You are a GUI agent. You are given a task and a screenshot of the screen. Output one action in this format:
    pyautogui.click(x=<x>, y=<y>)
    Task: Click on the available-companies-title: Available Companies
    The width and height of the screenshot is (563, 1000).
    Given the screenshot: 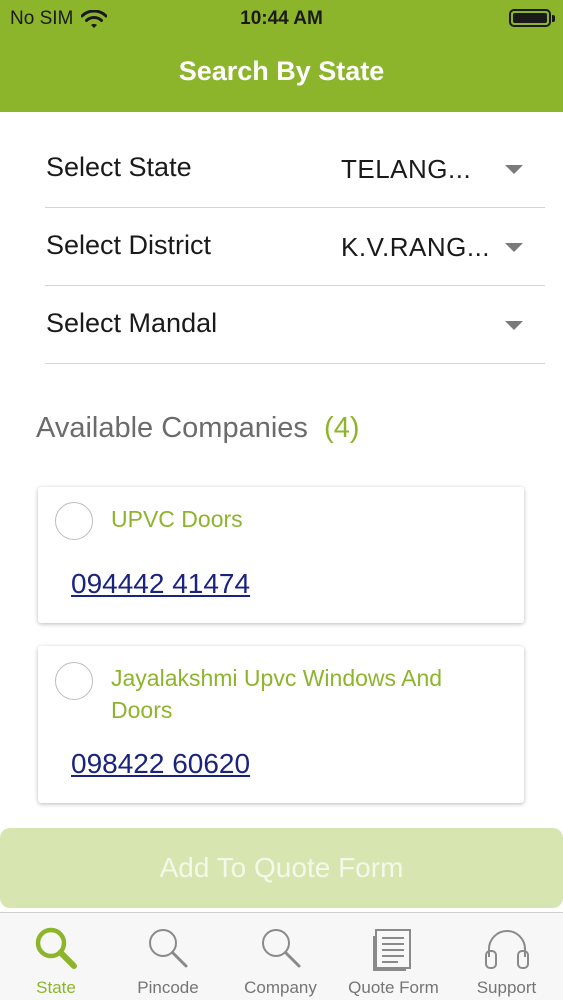 What is the action you would take?
    pyautogui.click(x=172, y=428)
    